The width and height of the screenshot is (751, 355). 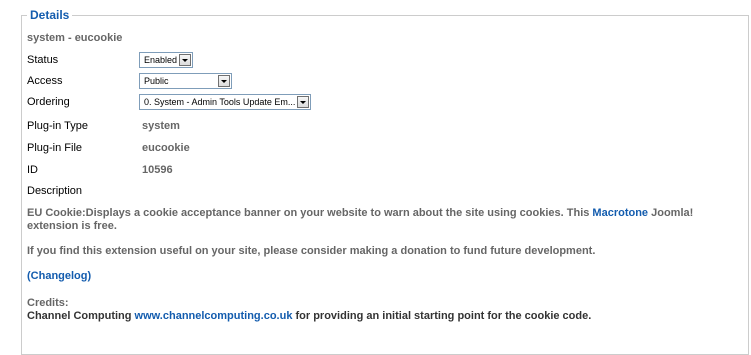 I want to click on details-legend: Details, so click(x=50, y=15).